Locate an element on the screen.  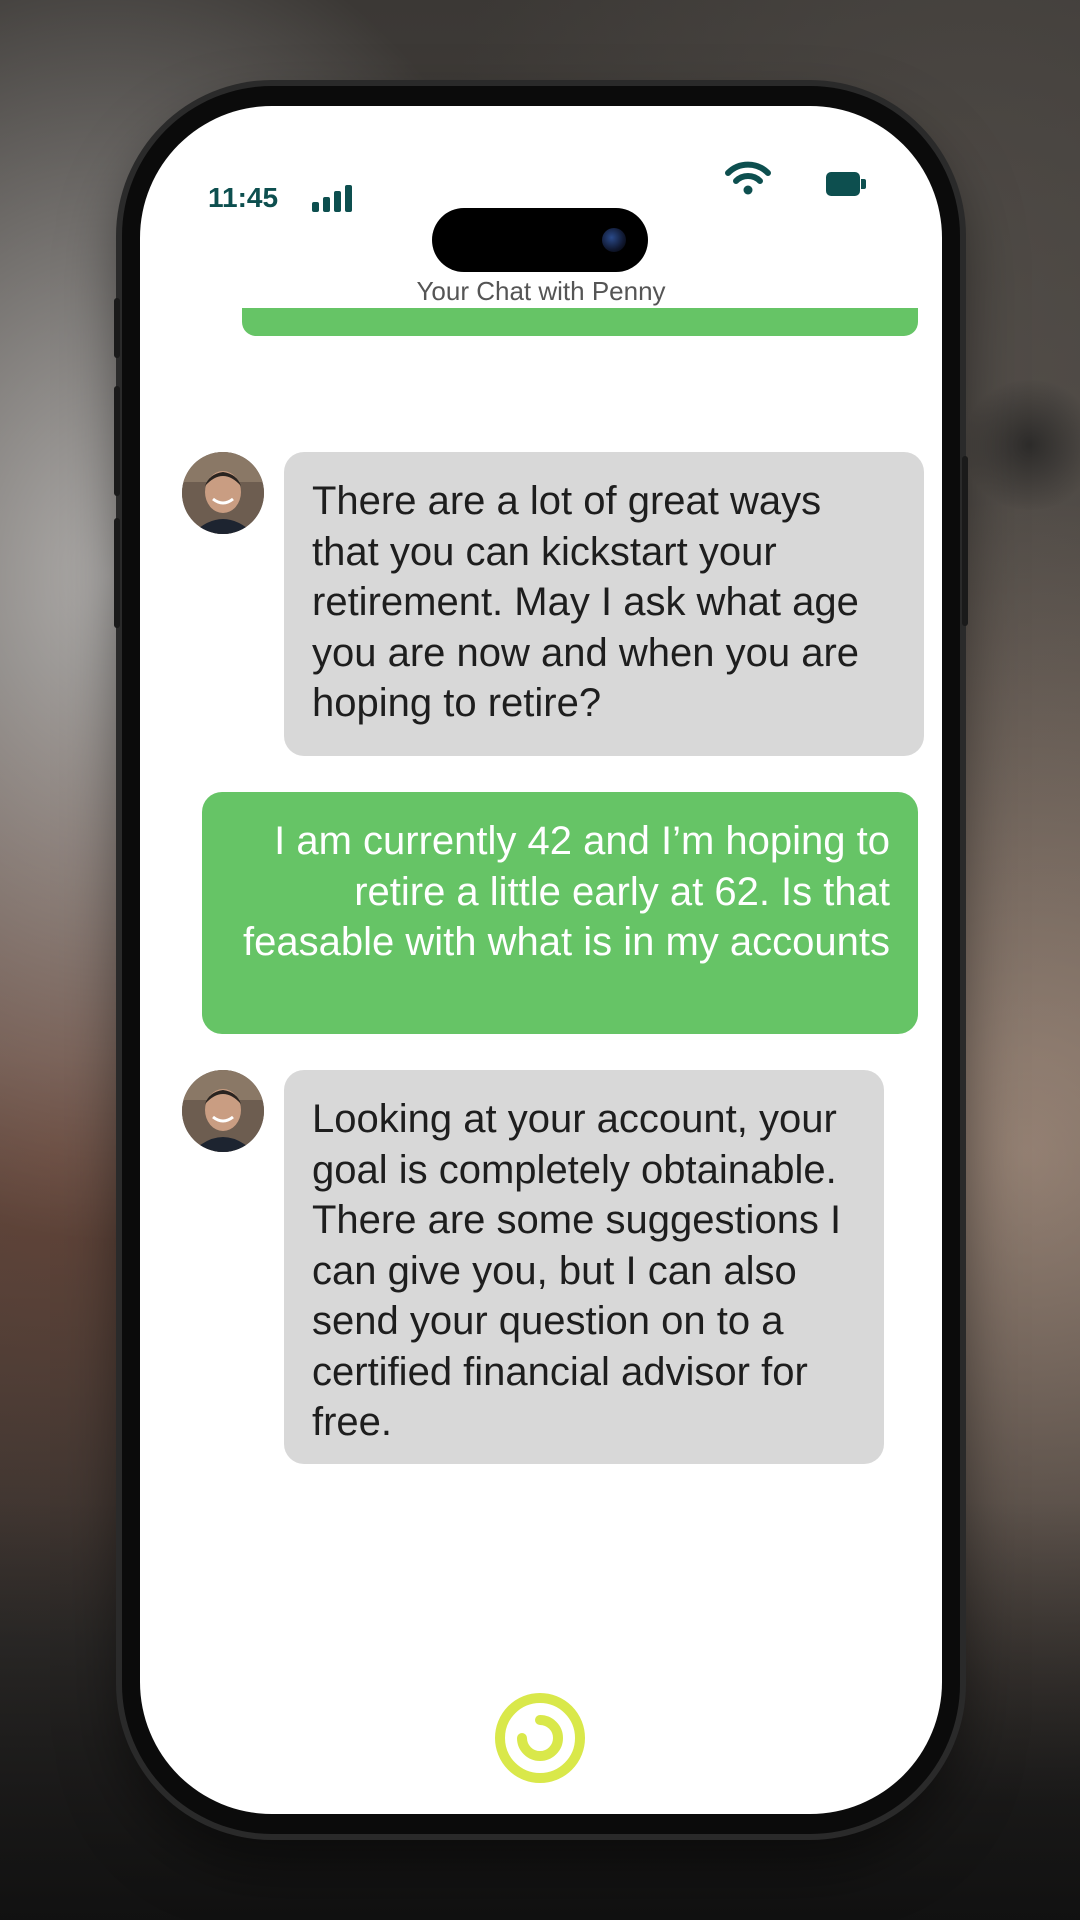
phone-volume-down-button is located at coordinates (117, 573).